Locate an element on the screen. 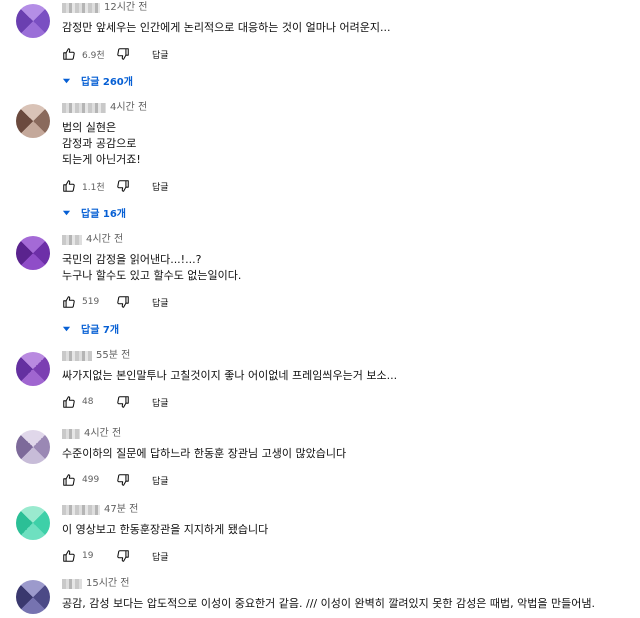  like-count: 19 is located at coordinates (88, 556).